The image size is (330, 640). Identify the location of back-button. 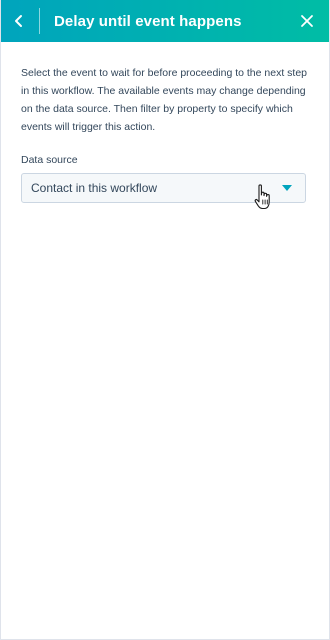
(19, 21).